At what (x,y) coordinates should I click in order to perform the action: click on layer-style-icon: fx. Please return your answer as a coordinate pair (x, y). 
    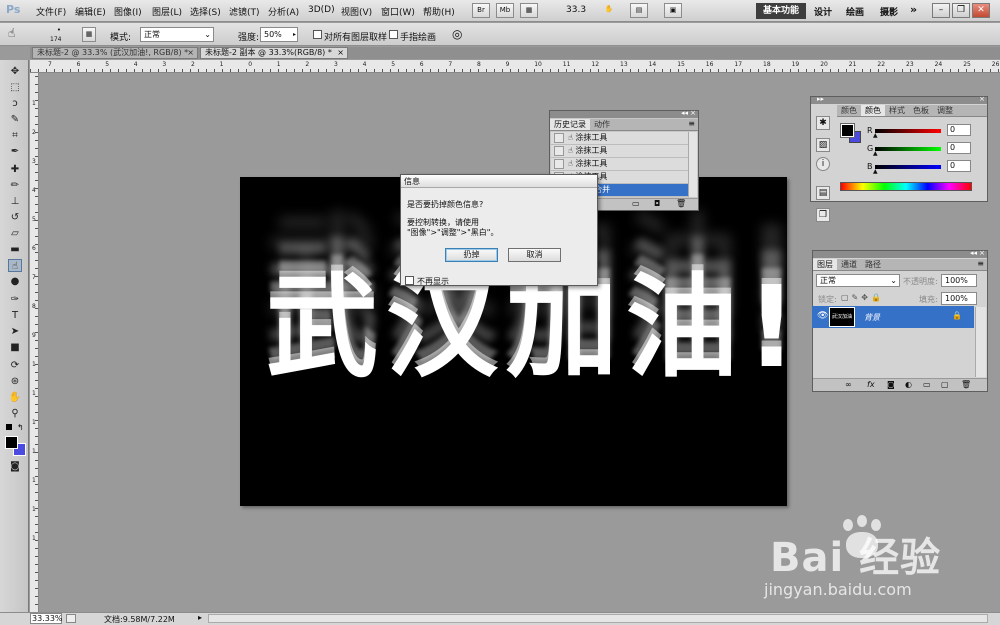
    Looking at the image, I should click on (871, 384).